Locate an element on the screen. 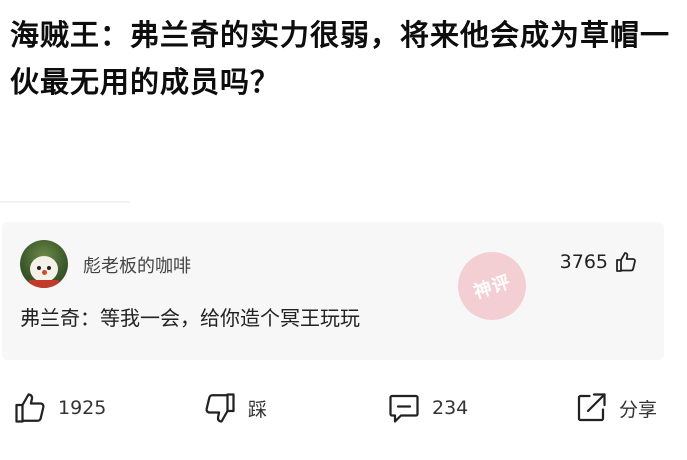  stamp-label: 神评 is located at coordinates (492, 287).